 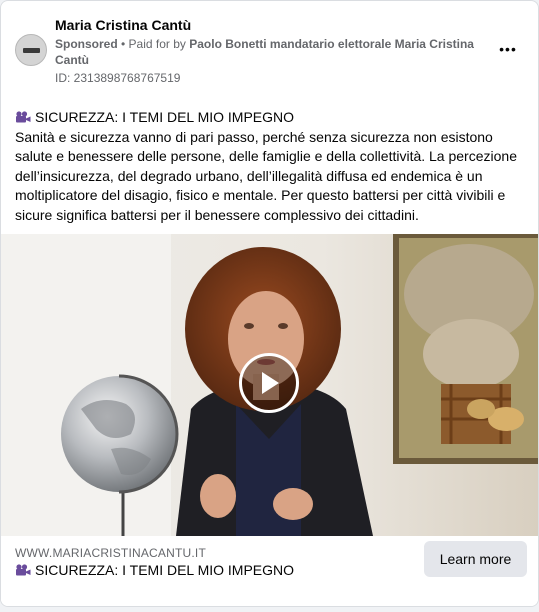 I want to click on more-options-icon: •••, so click(x=508, y=49).